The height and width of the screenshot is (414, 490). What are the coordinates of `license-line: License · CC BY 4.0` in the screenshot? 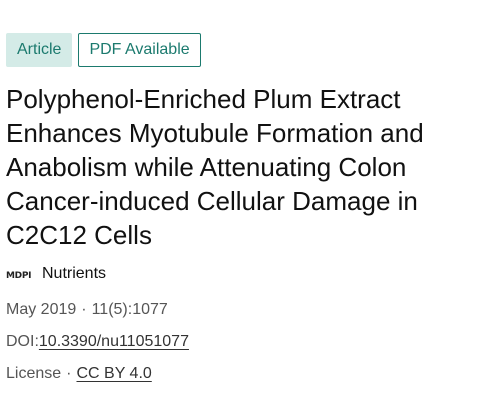 It's located at (79, 374).